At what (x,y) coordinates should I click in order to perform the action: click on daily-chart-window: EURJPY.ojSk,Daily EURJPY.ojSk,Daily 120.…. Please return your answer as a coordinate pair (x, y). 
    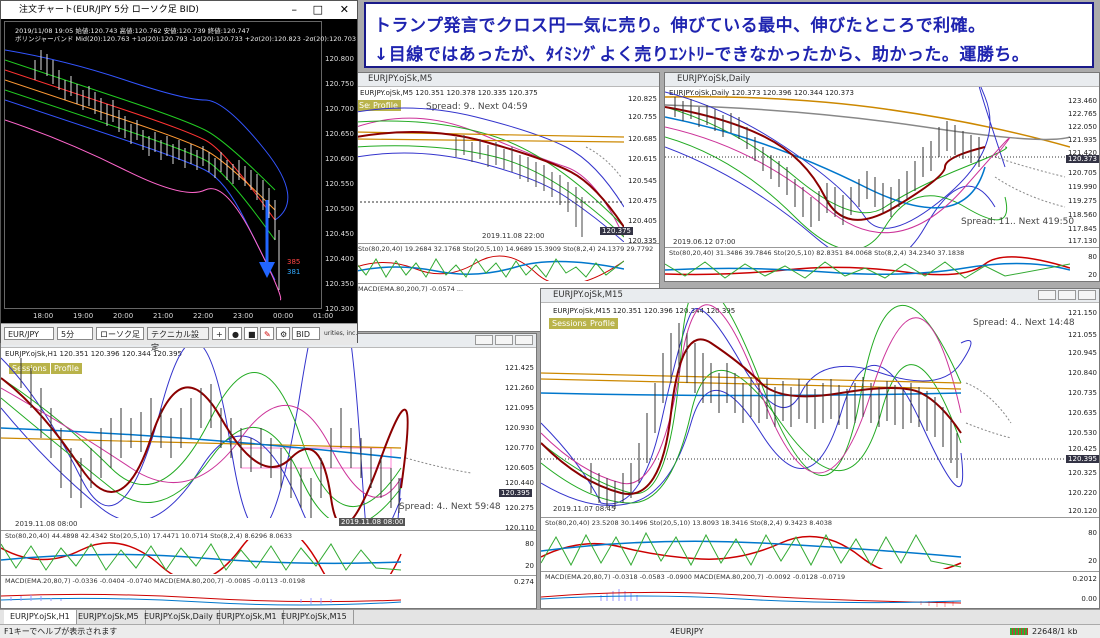
    Looking at the image, I should click on (882, 177).